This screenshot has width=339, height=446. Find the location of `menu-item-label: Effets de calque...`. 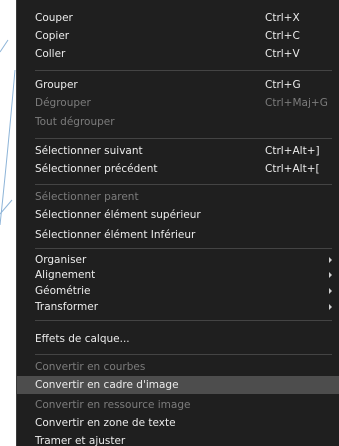

menu-item-label: Effets de calque... is located at coordinates (82, 339).